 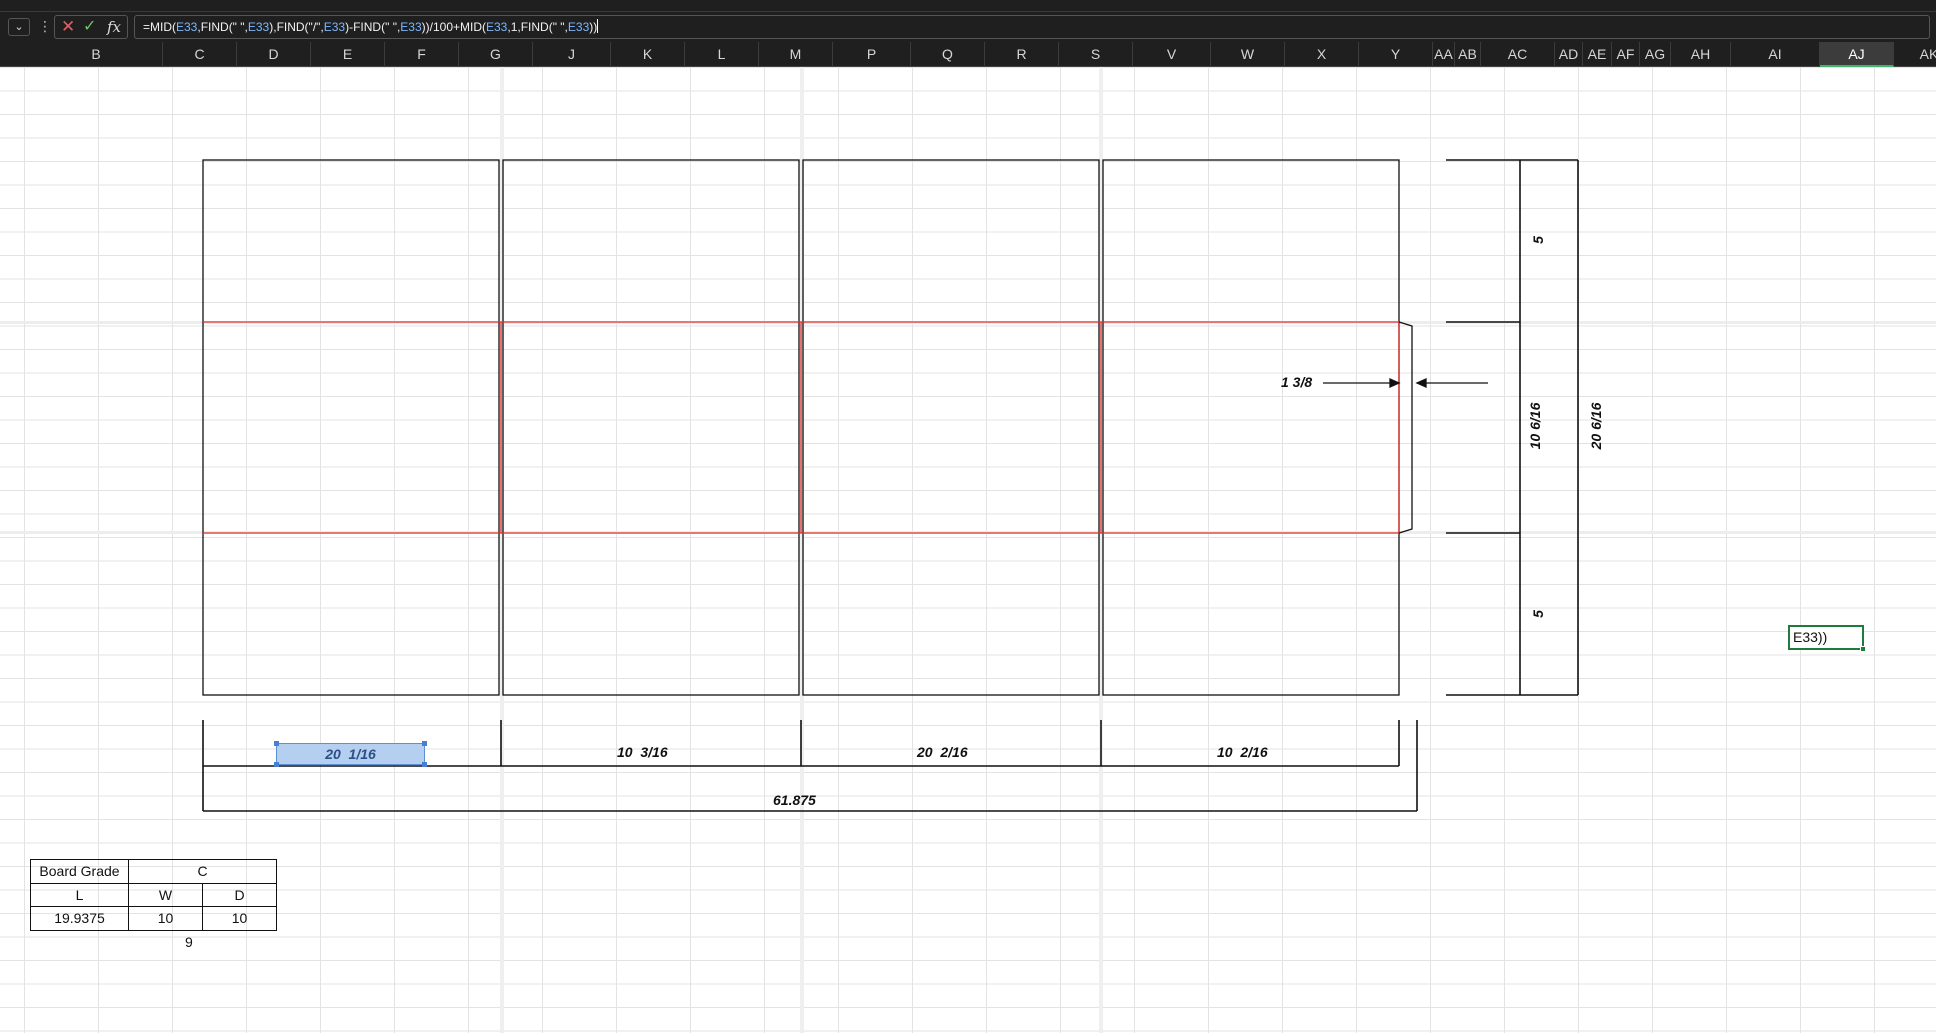 What do you see at coordinates (239, 918) in the screenshot?
I see `value-d: 10` at bounding box center [239, 918].